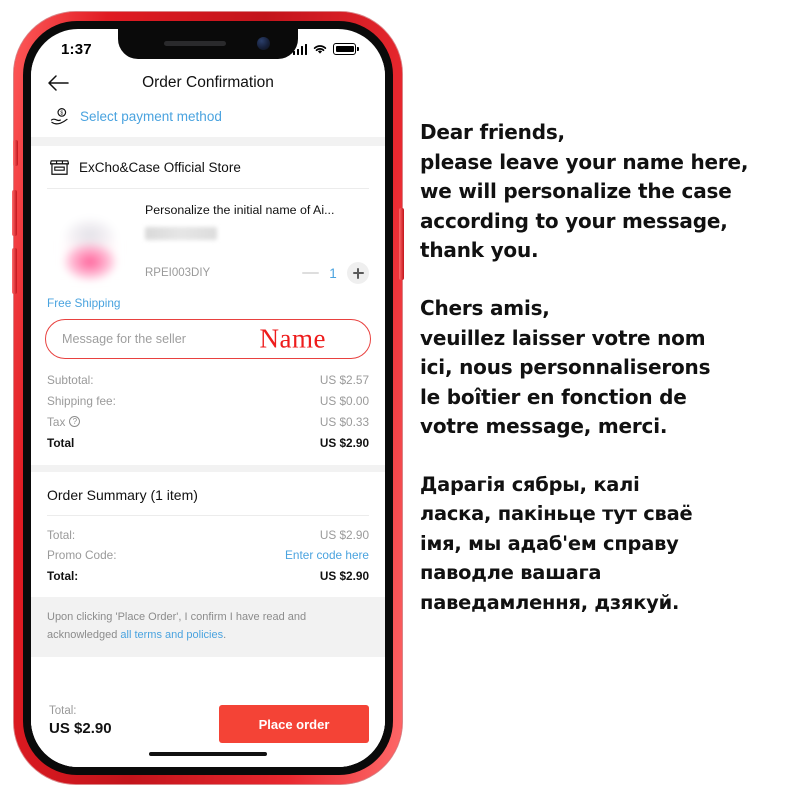 The image size is (800, 800). I want to click on summary-label: Promo Code:, so click(82, 555).